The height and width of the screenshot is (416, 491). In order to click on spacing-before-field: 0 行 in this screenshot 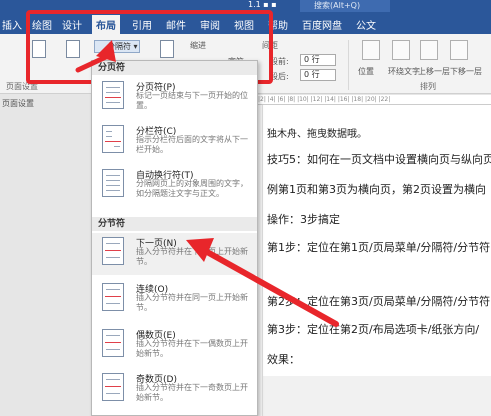, I will do `click(318, 60)`.